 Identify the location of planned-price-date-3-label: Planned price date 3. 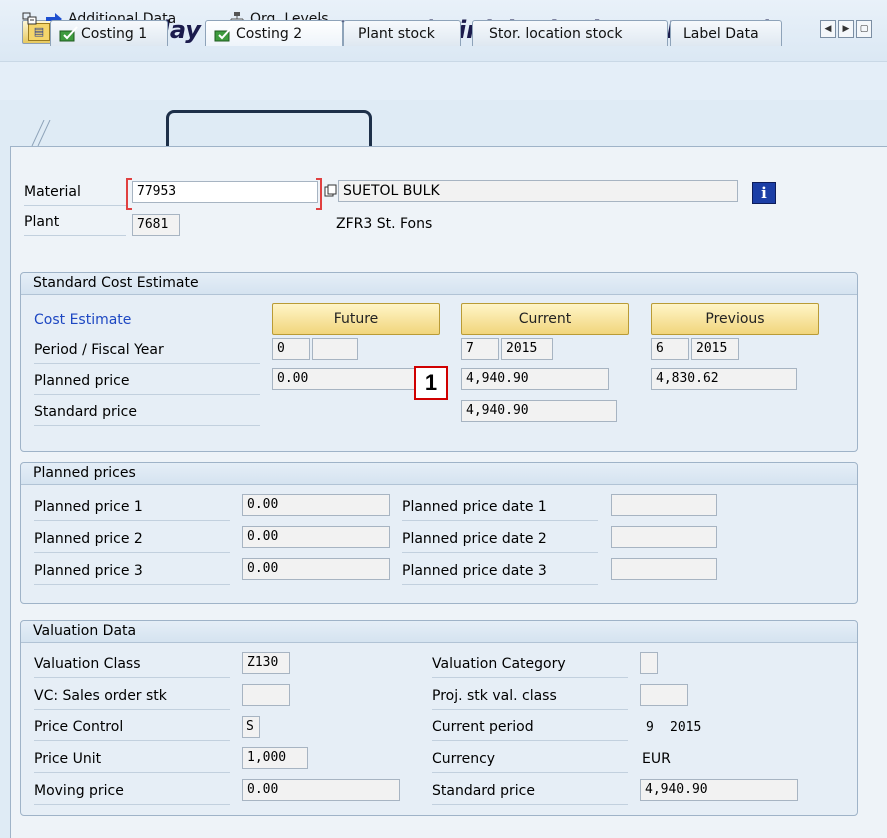
(500, 574).